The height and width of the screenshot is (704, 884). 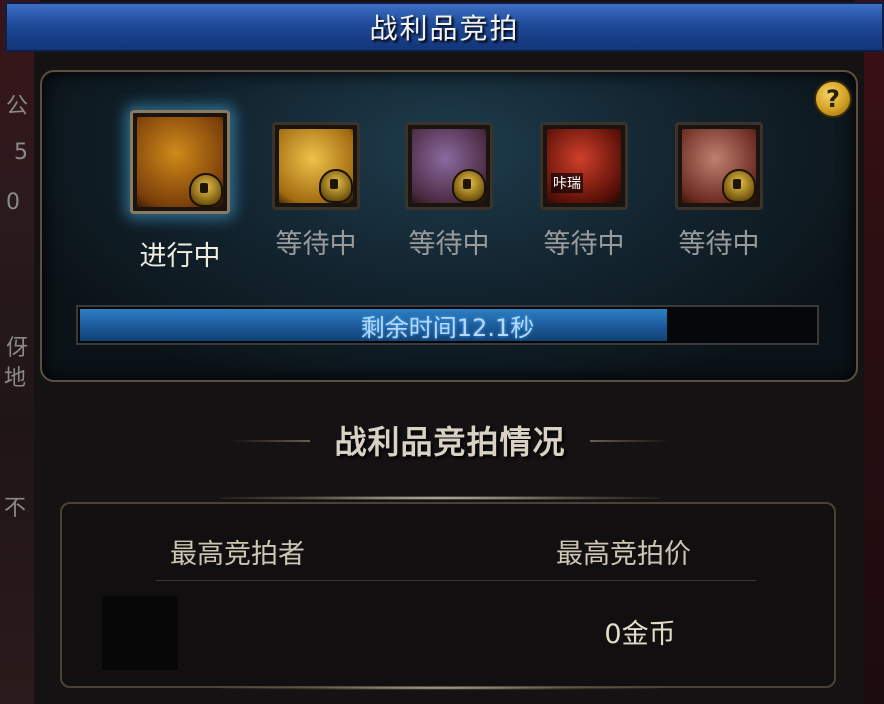 I want to click on timer-progress-bar: 剩余时间12.1秒, so click(x=447, y=325).